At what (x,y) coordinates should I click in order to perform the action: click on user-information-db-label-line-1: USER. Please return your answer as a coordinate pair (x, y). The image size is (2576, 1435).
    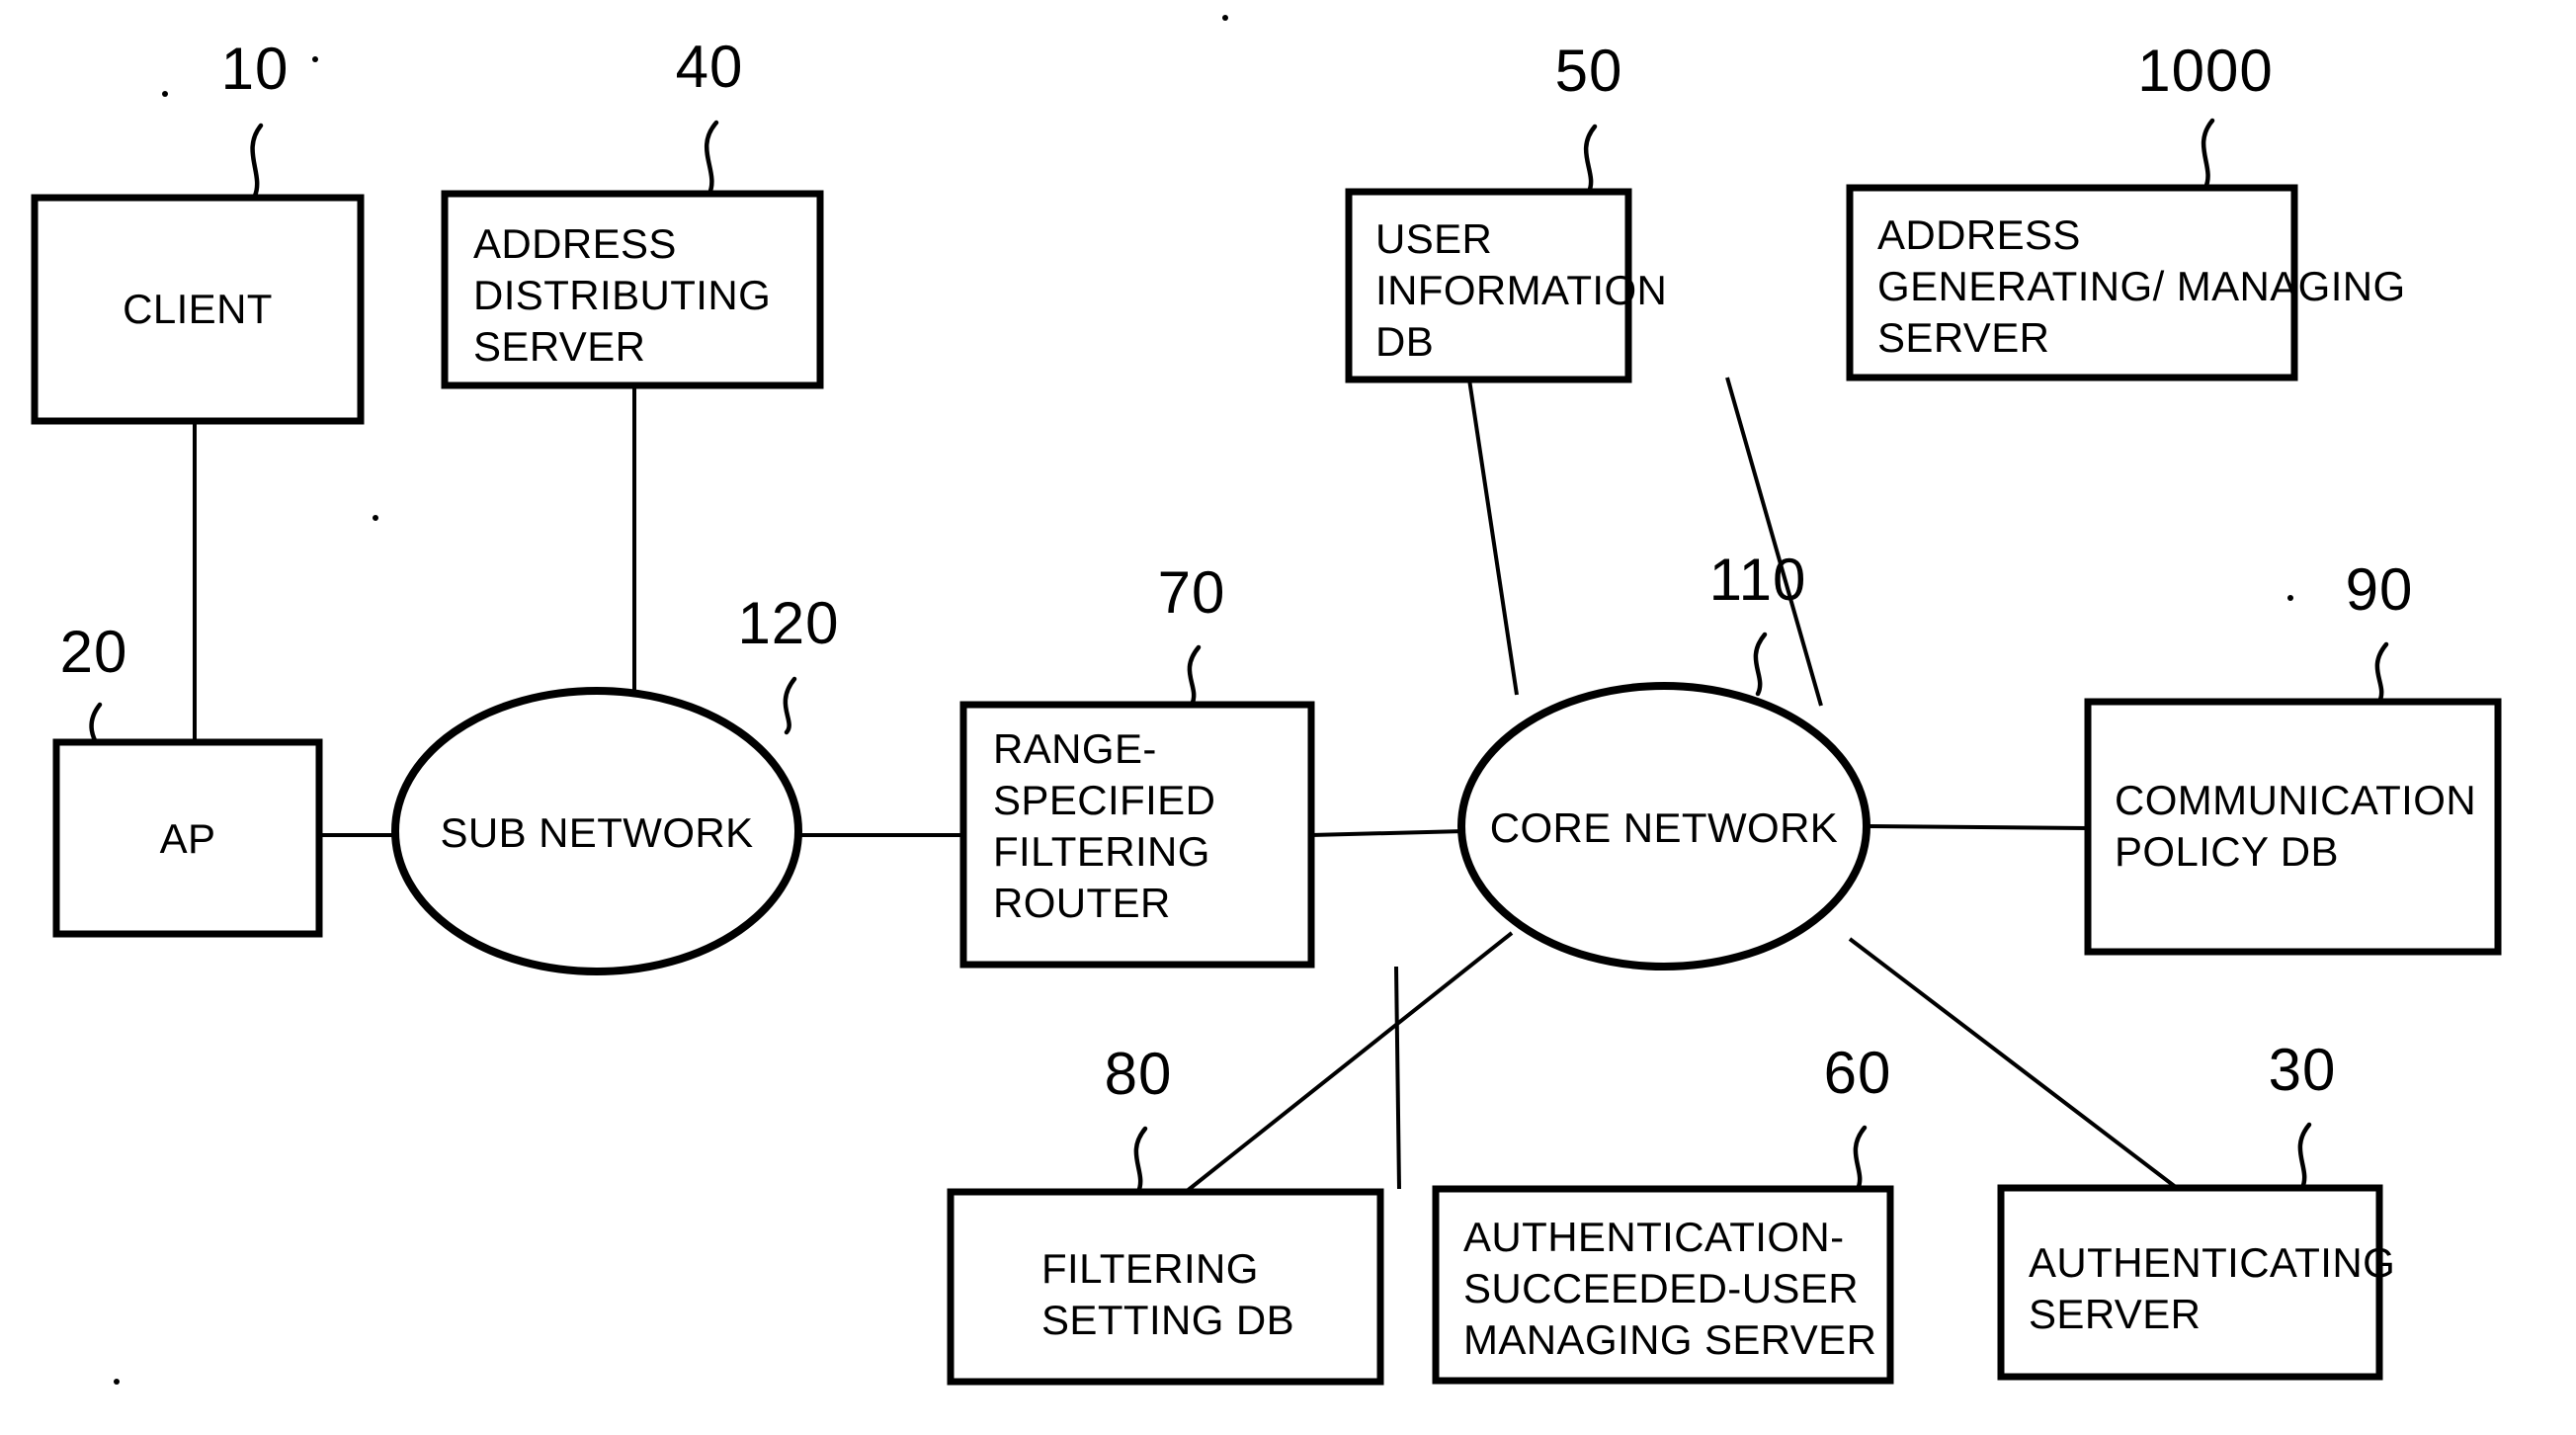
    Looking at the image, I should click on (1433, 238).